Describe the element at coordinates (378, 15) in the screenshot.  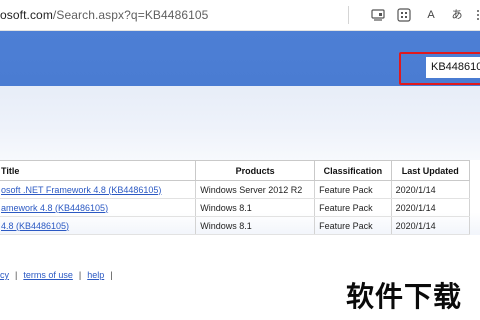
I see `reader-view-icon` at that location.